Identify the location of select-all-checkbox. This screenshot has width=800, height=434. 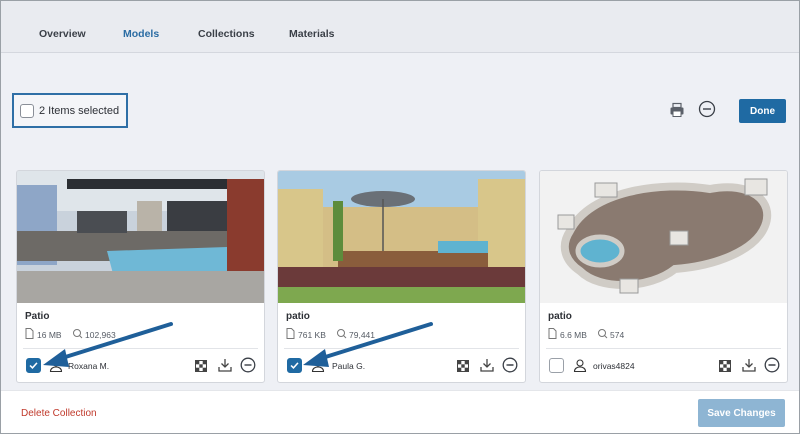
(27, 111).